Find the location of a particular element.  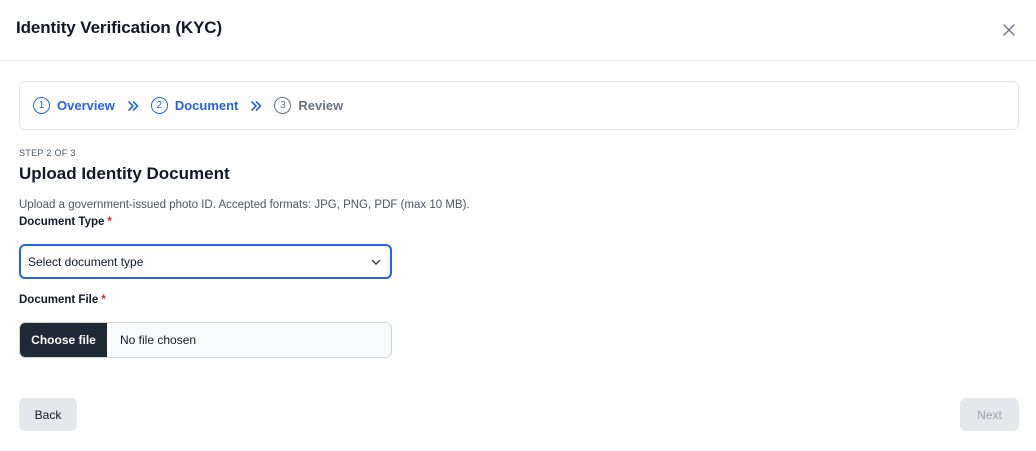

step-label: Document is located at coordinates (206, 105).